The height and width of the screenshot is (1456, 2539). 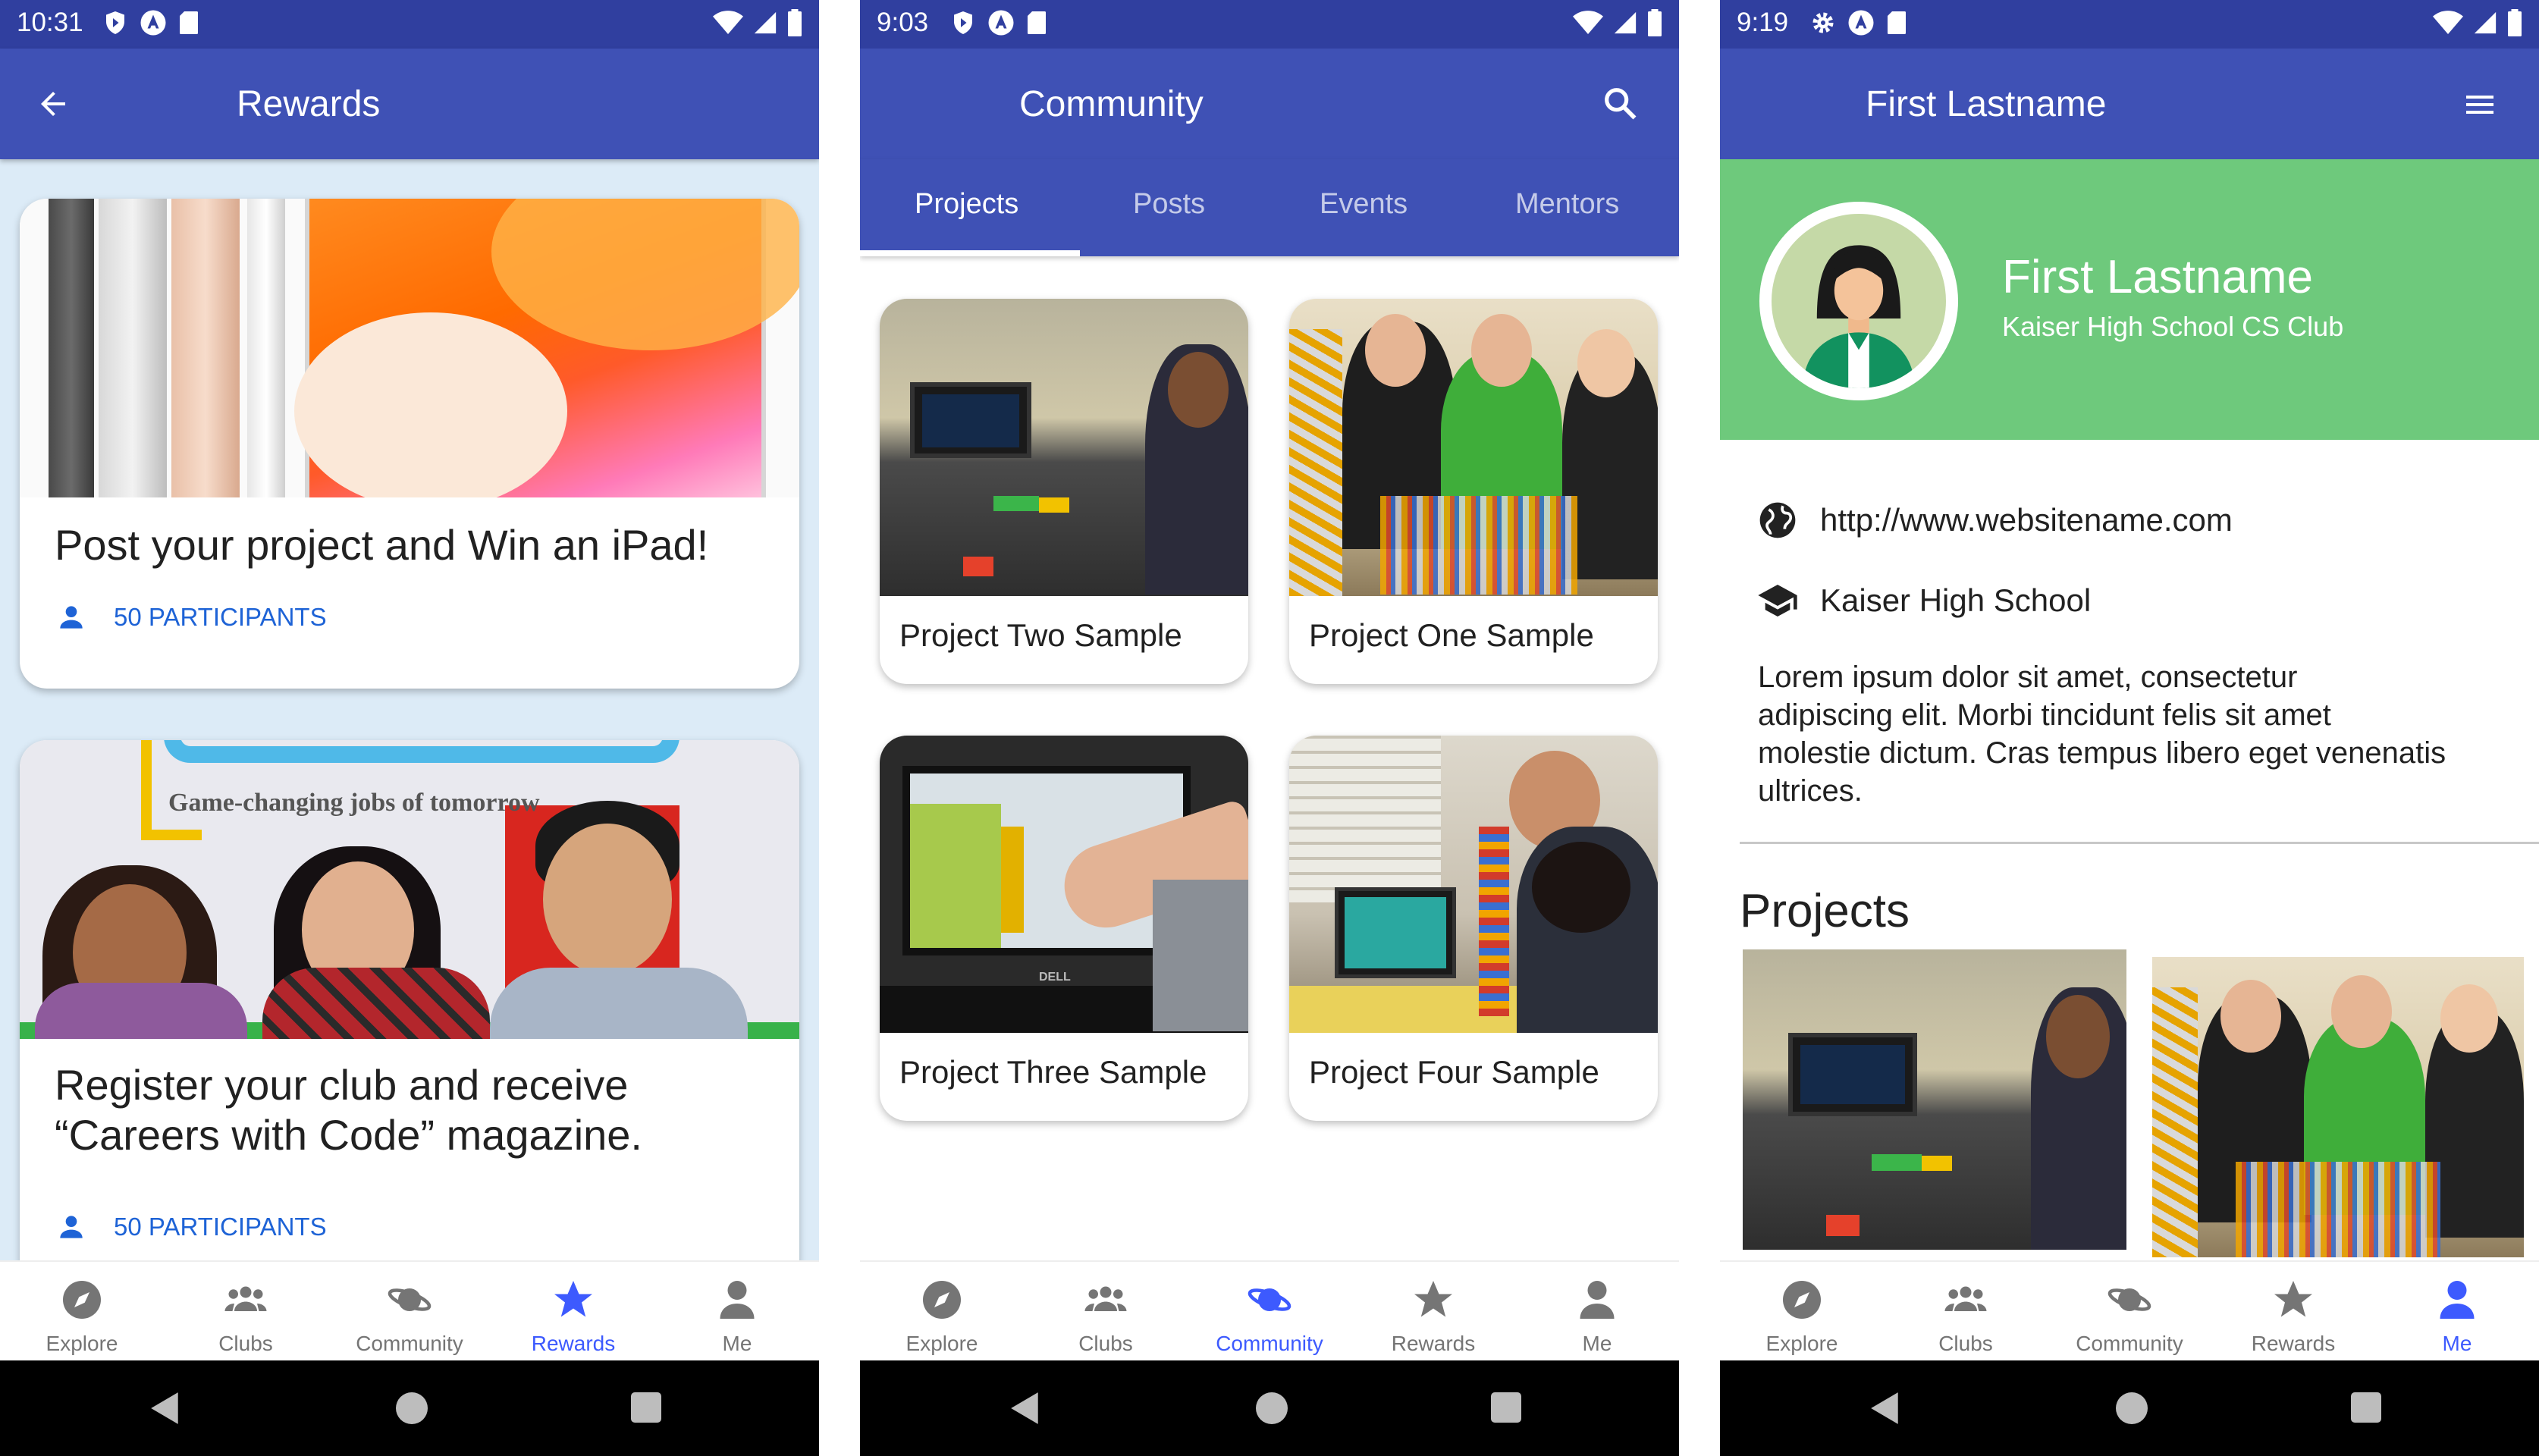 What do you see at coordinates (1433, 1343) in the screenshot?
I see `nav-label: Rewards` at bounding box center [1433, 1343].